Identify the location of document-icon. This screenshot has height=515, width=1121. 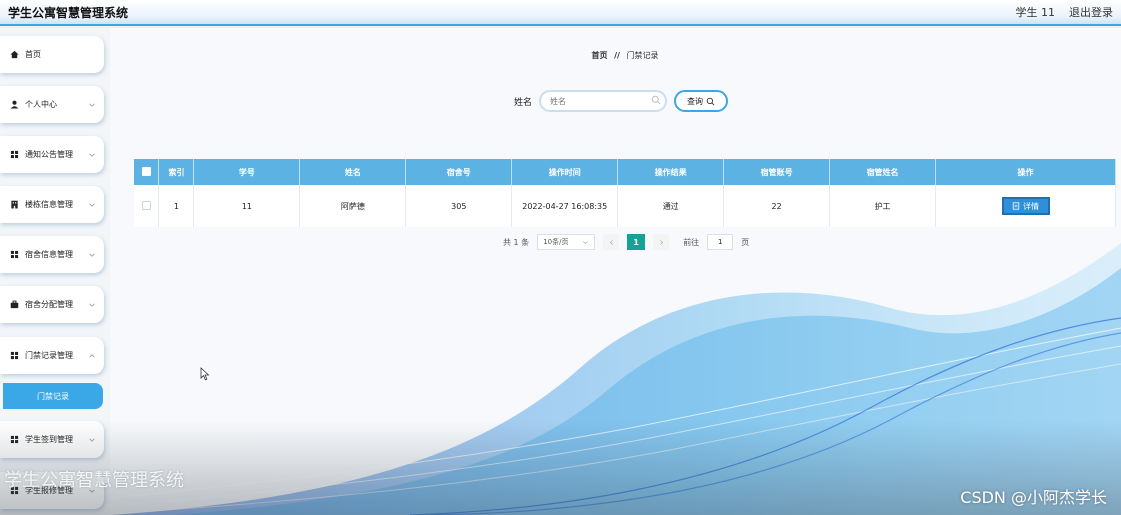
(1016, 206).